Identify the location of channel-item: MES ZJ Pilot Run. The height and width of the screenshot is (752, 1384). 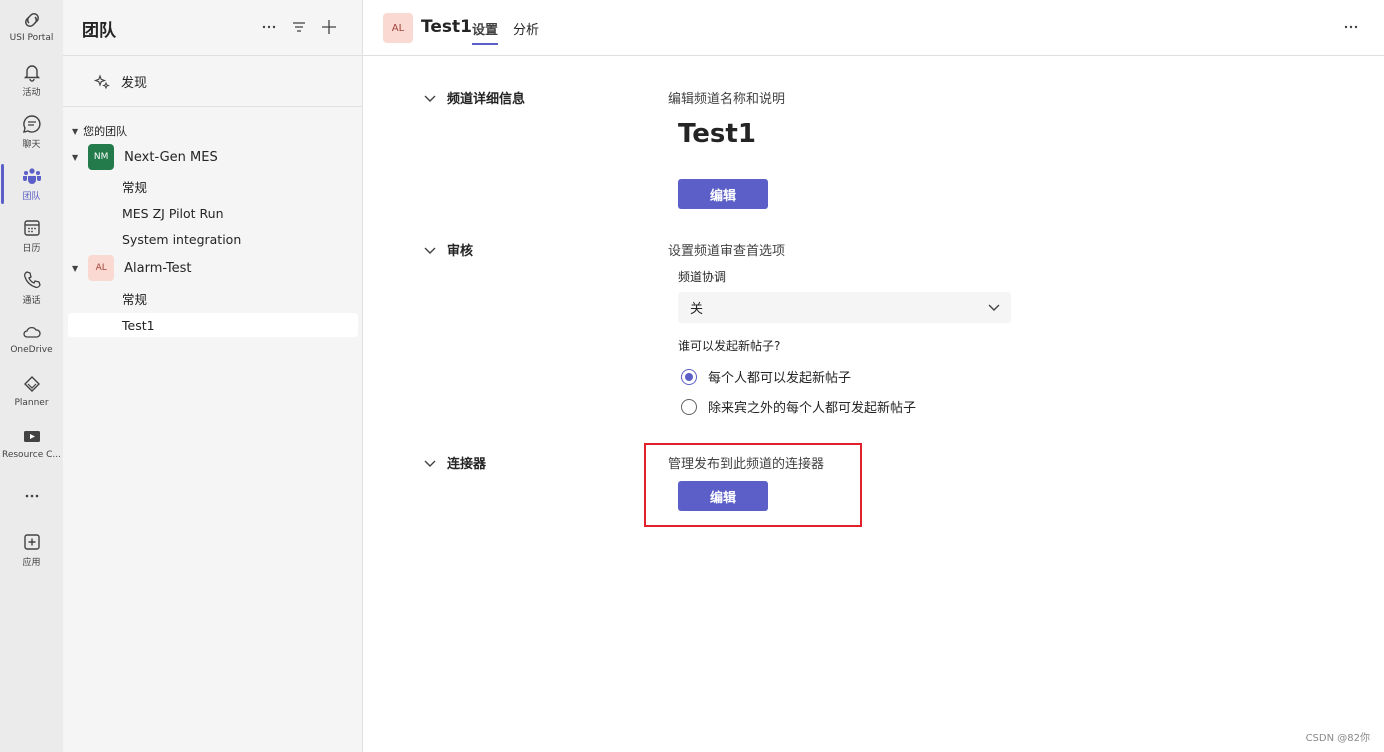
(173, 213).